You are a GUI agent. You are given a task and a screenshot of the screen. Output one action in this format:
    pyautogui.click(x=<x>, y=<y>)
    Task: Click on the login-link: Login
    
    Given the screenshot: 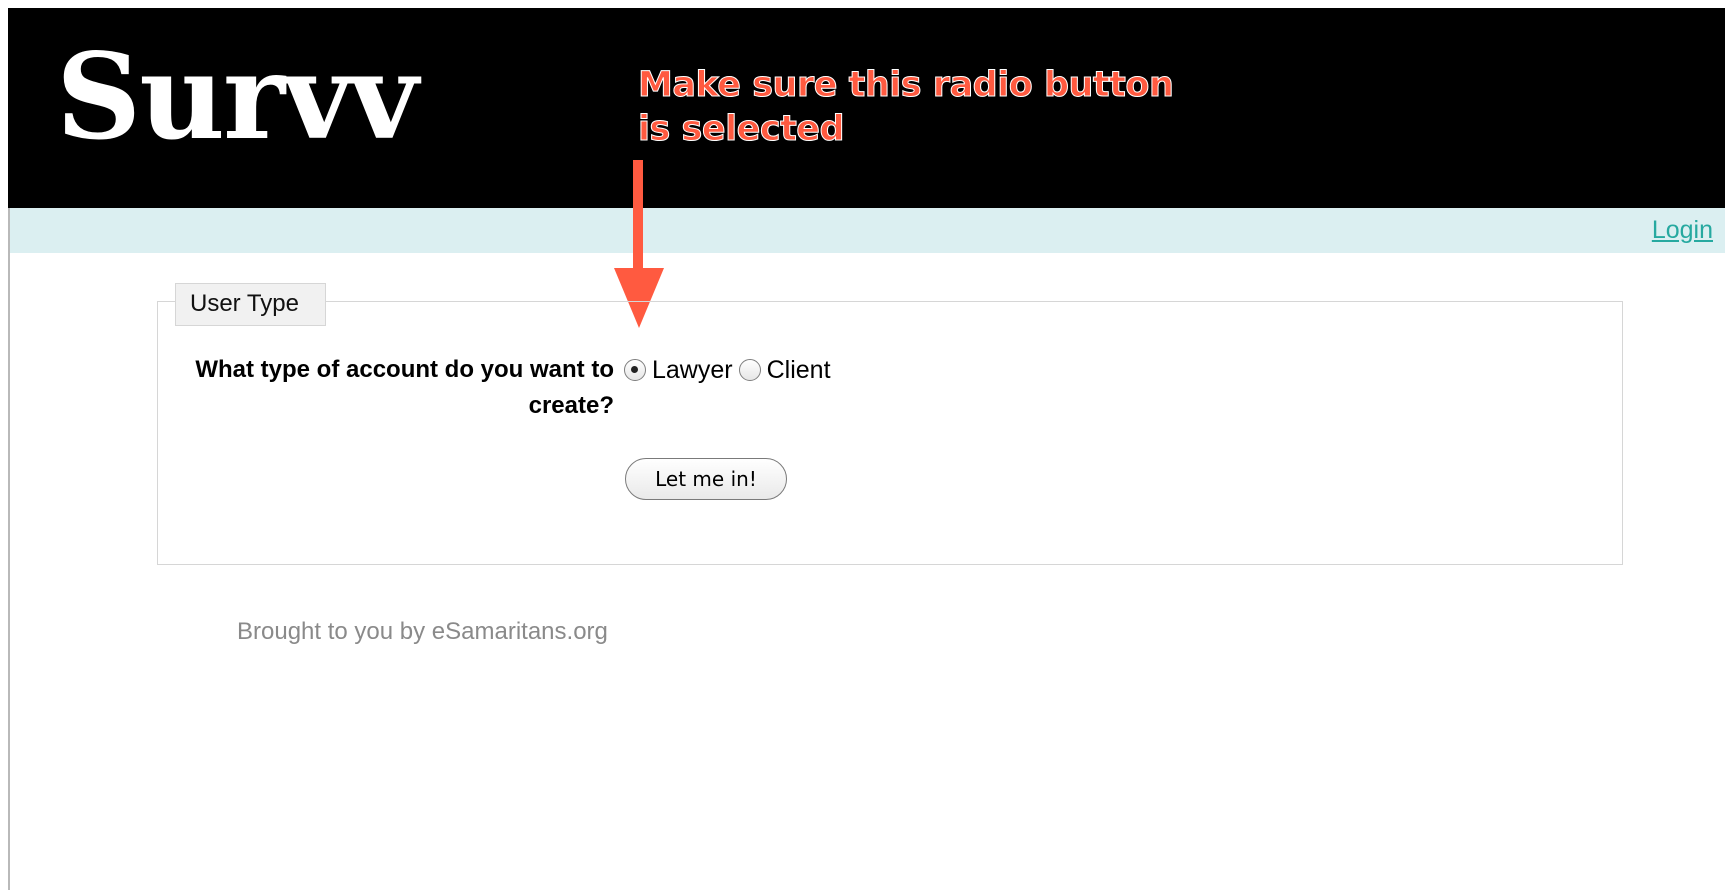 What is the action you would take?
    pyautogui.click(x=1682, y=230)
    